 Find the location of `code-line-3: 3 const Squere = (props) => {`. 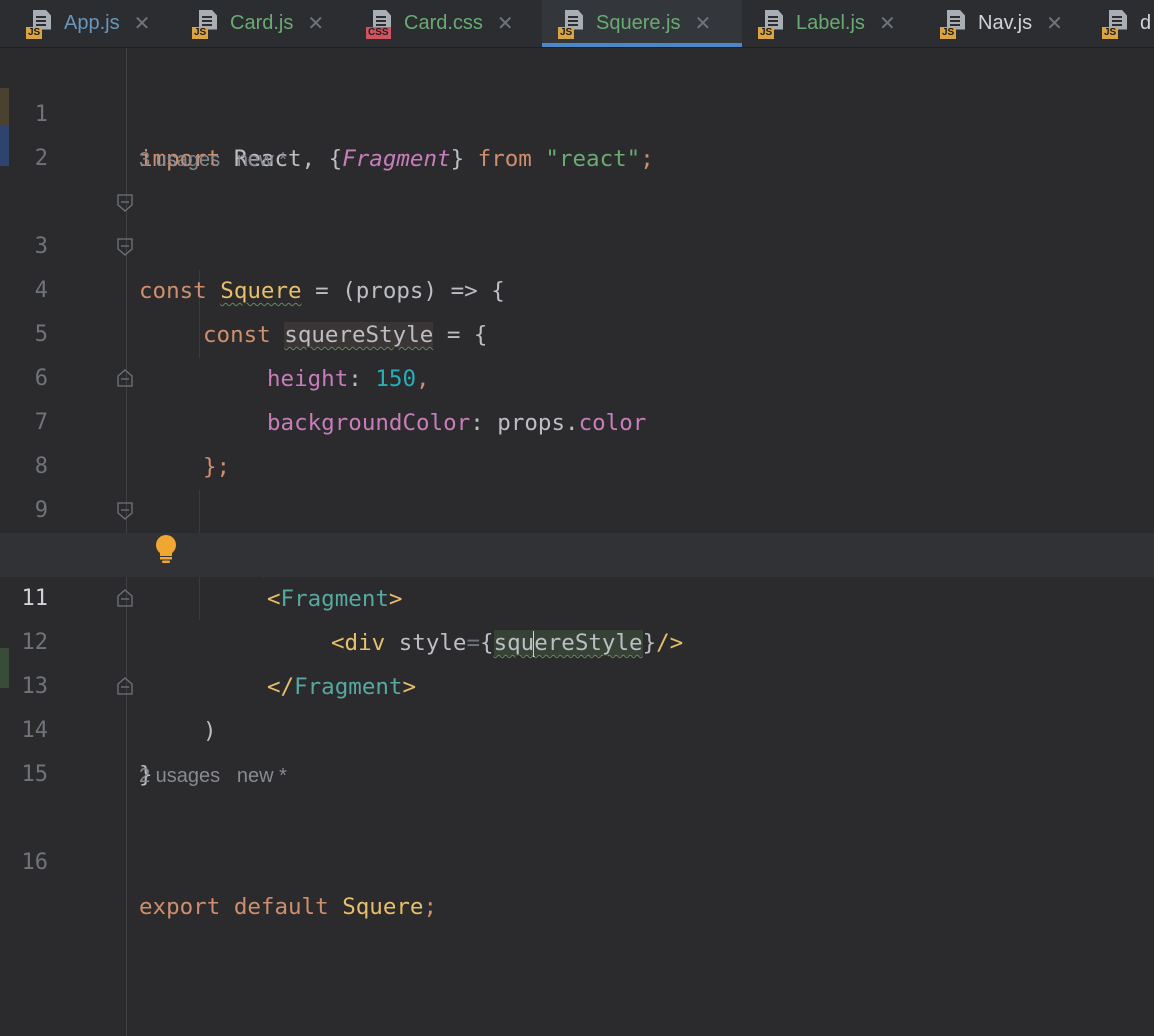

code-line-3: 3 const Squere = (props) => { is located at coordinates (577, 242).